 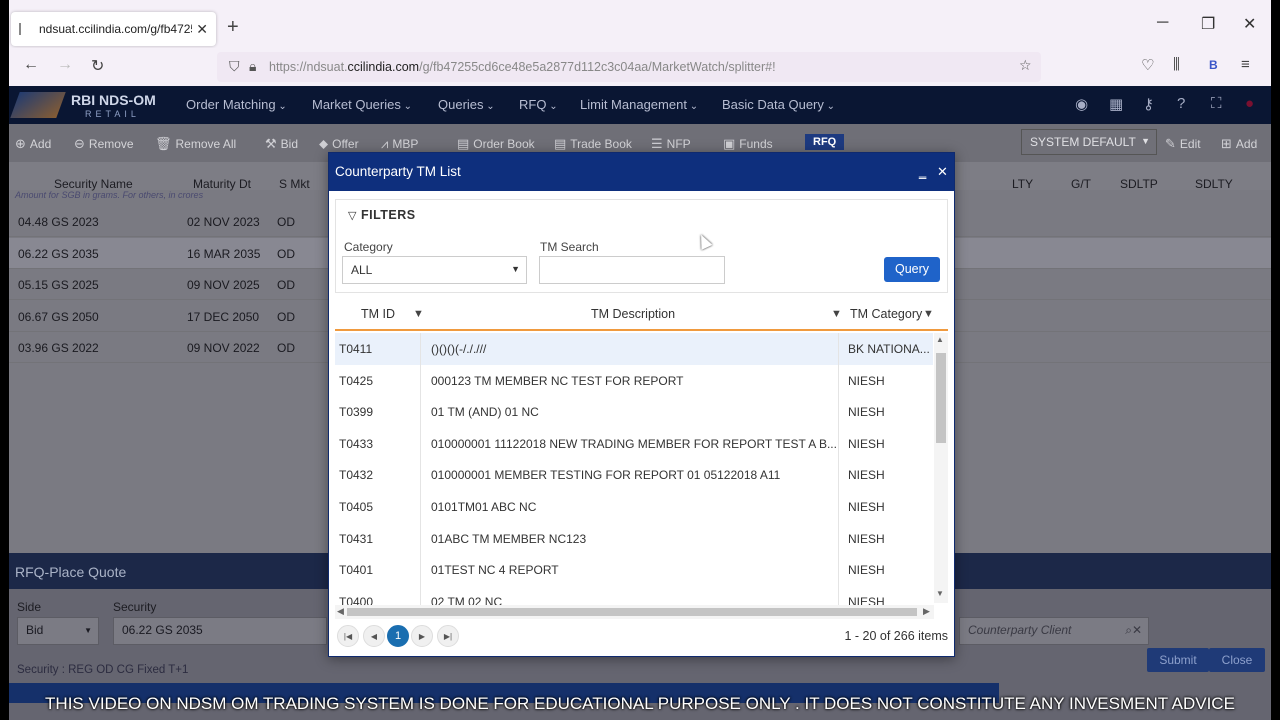 What do you see at coordinates (234, 66) in the screenshot?
I see `shield-icon: ⛉` at bounding box center [234, 66].